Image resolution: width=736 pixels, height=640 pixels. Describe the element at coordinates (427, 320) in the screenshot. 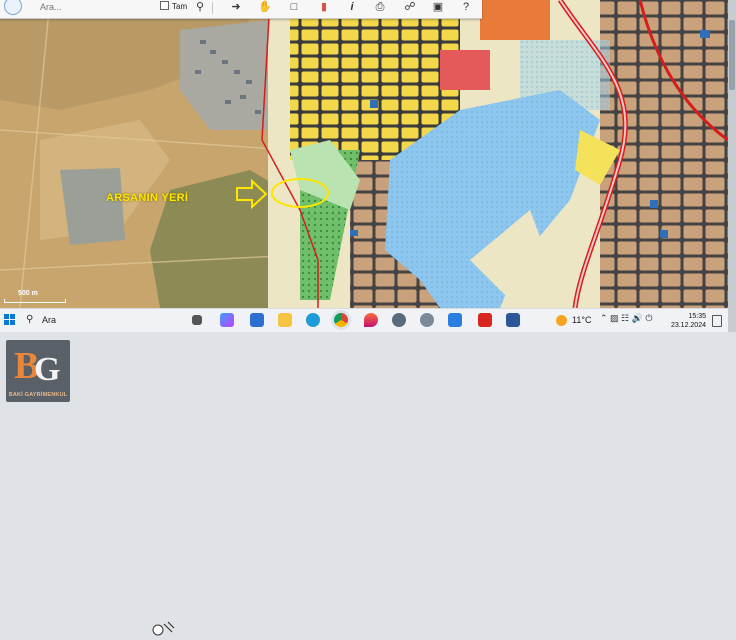

I see `feather-app-icon` at that location.